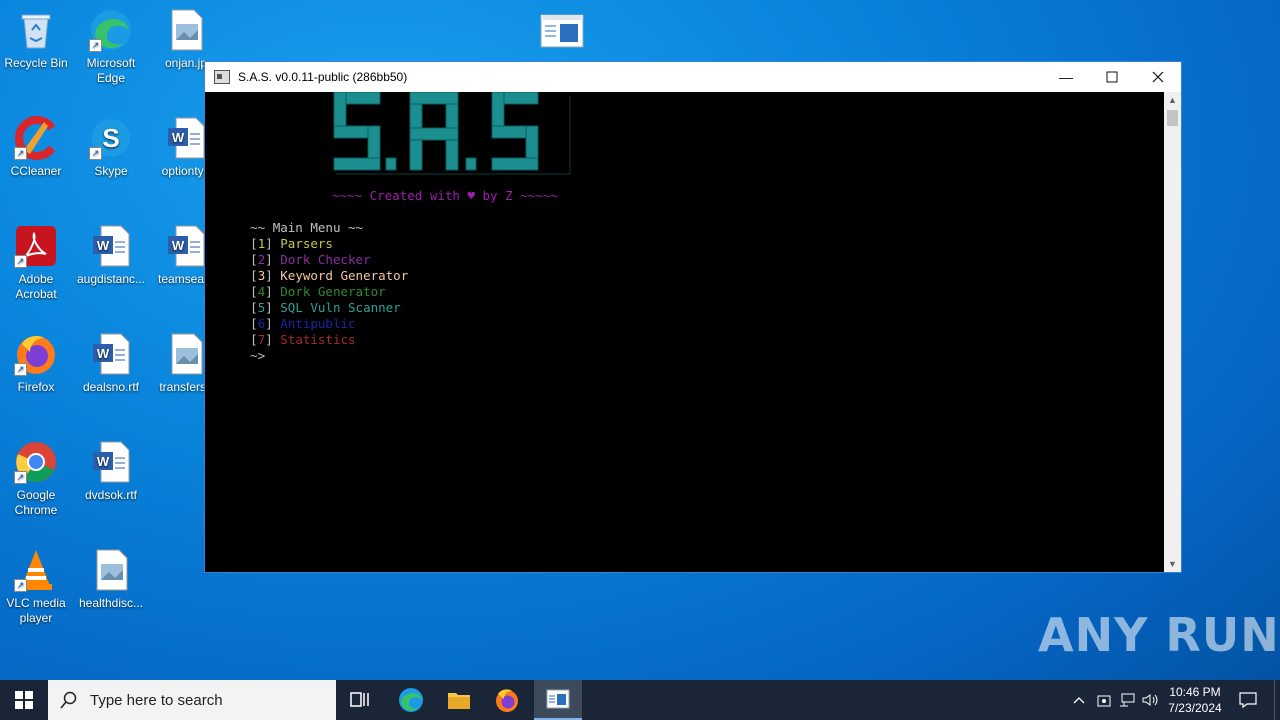  I want to click on maximize-icon, so click(1112, 77).